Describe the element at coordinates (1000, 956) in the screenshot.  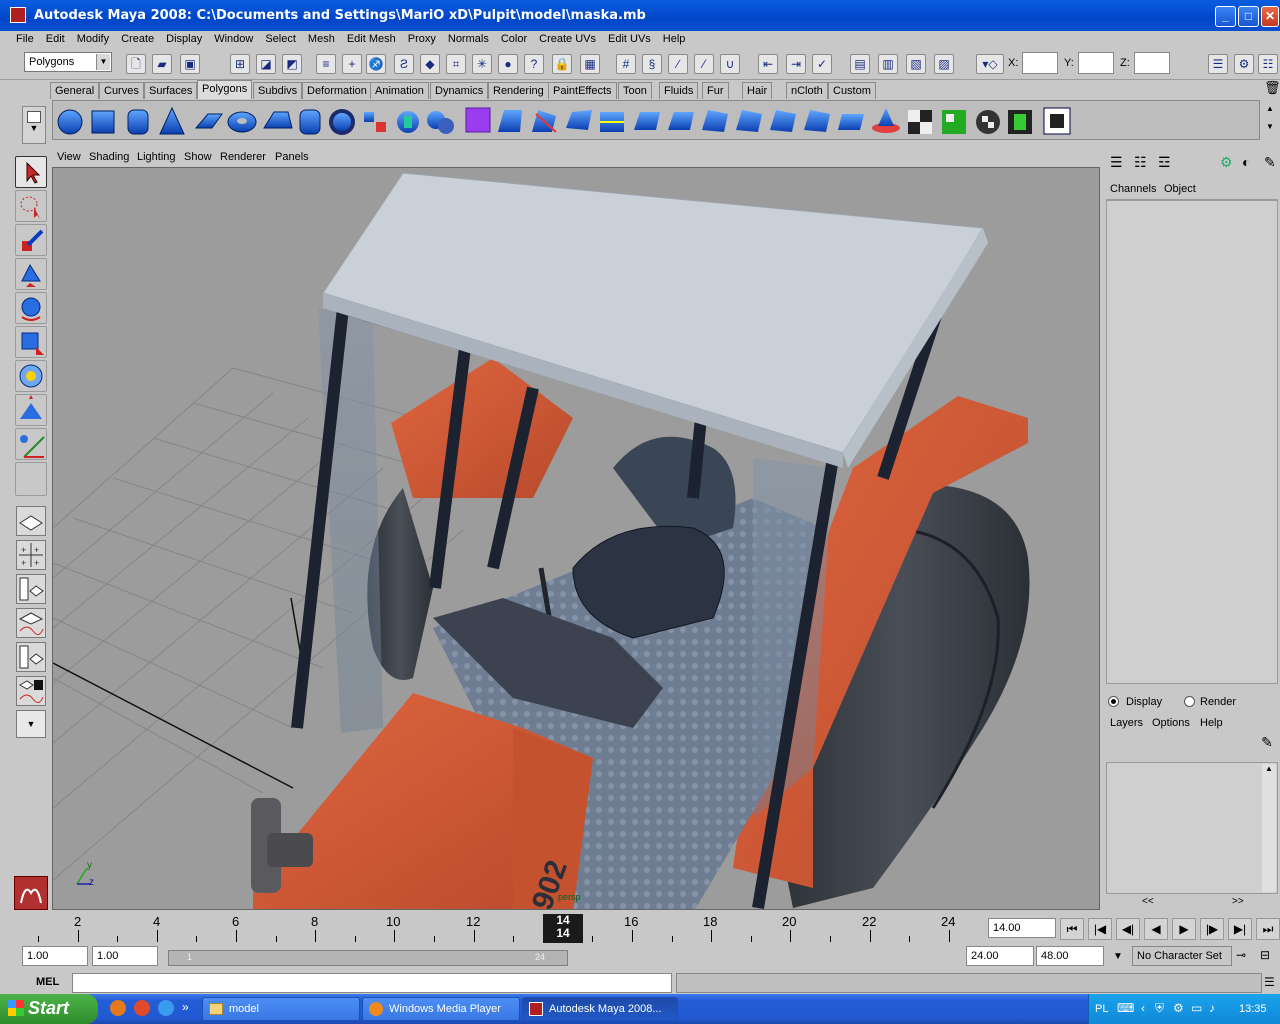
I see `playback-end-field: 24.00` at that location.